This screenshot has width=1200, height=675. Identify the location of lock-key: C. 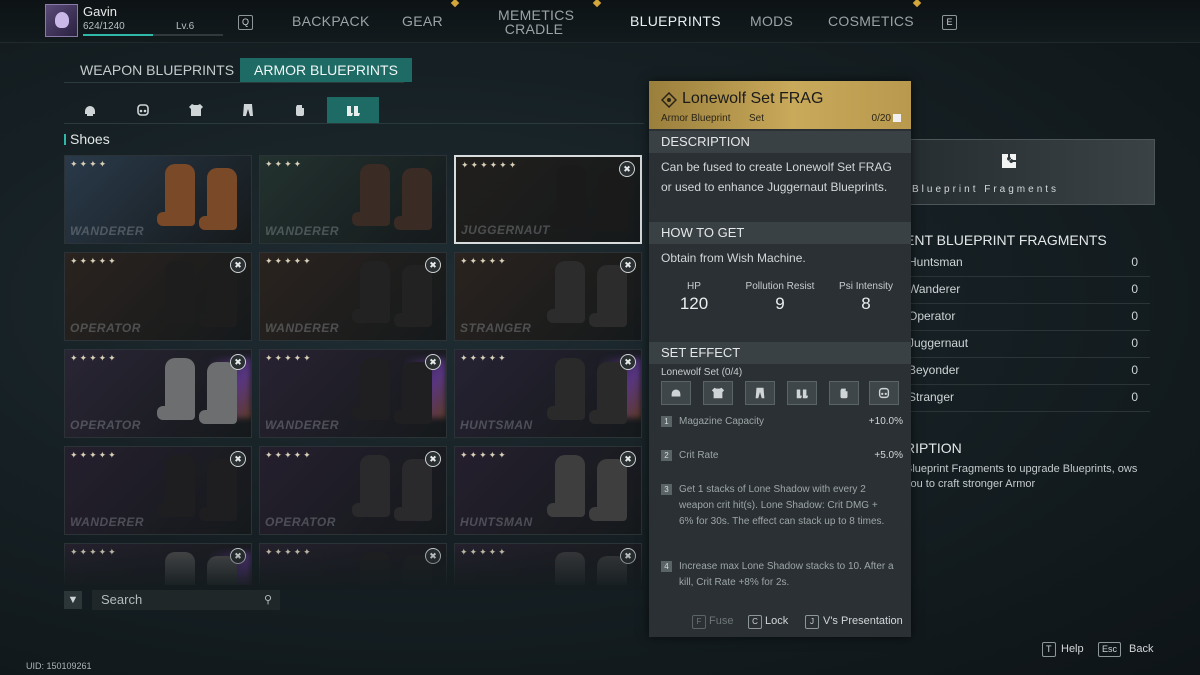
(755, 622).